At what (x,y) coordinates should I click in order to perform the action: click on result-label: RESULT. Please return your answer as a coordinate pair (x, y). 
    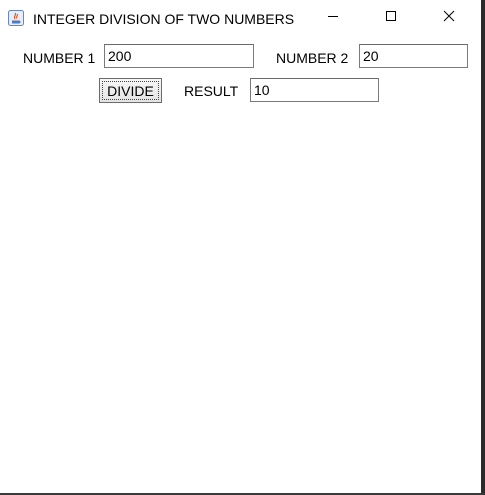
    Looking at the image, I should click on (211, 91).